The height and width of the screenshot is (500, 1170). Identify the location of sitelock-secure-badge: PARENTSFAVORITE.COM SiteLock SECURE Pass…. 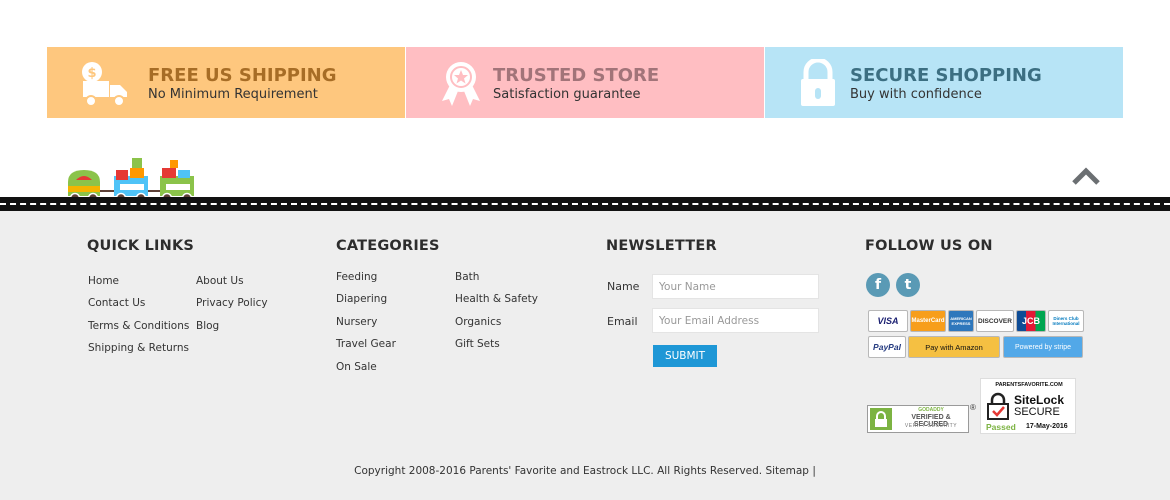
(1028, 406).